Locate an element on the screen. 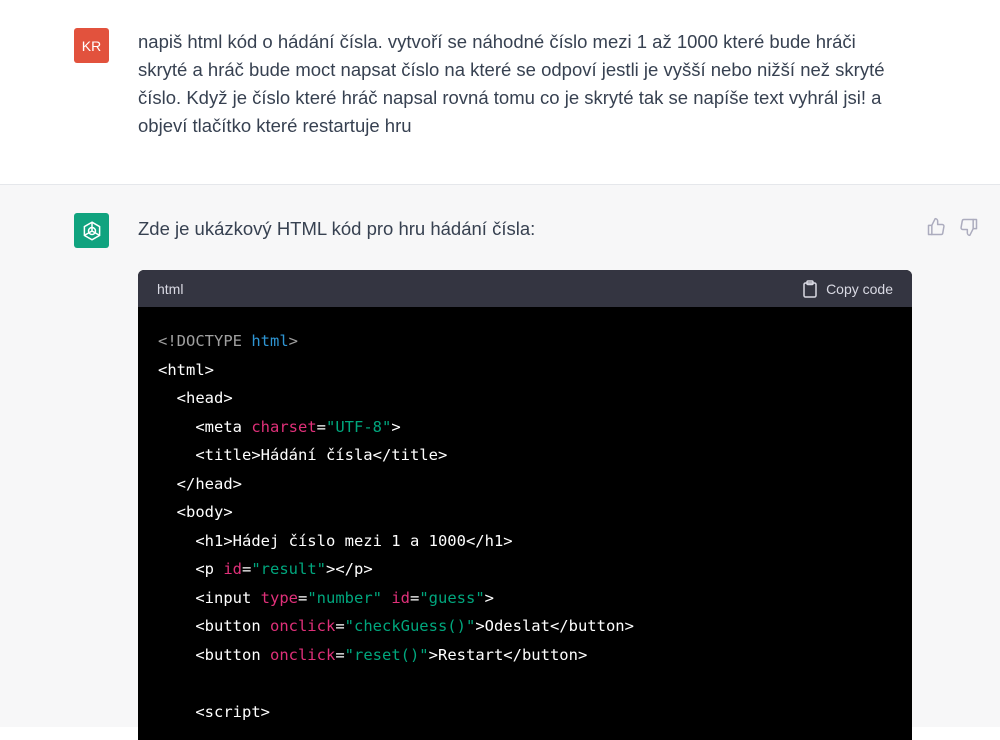  thumbs-down-button is located at coordinates (969, 227).